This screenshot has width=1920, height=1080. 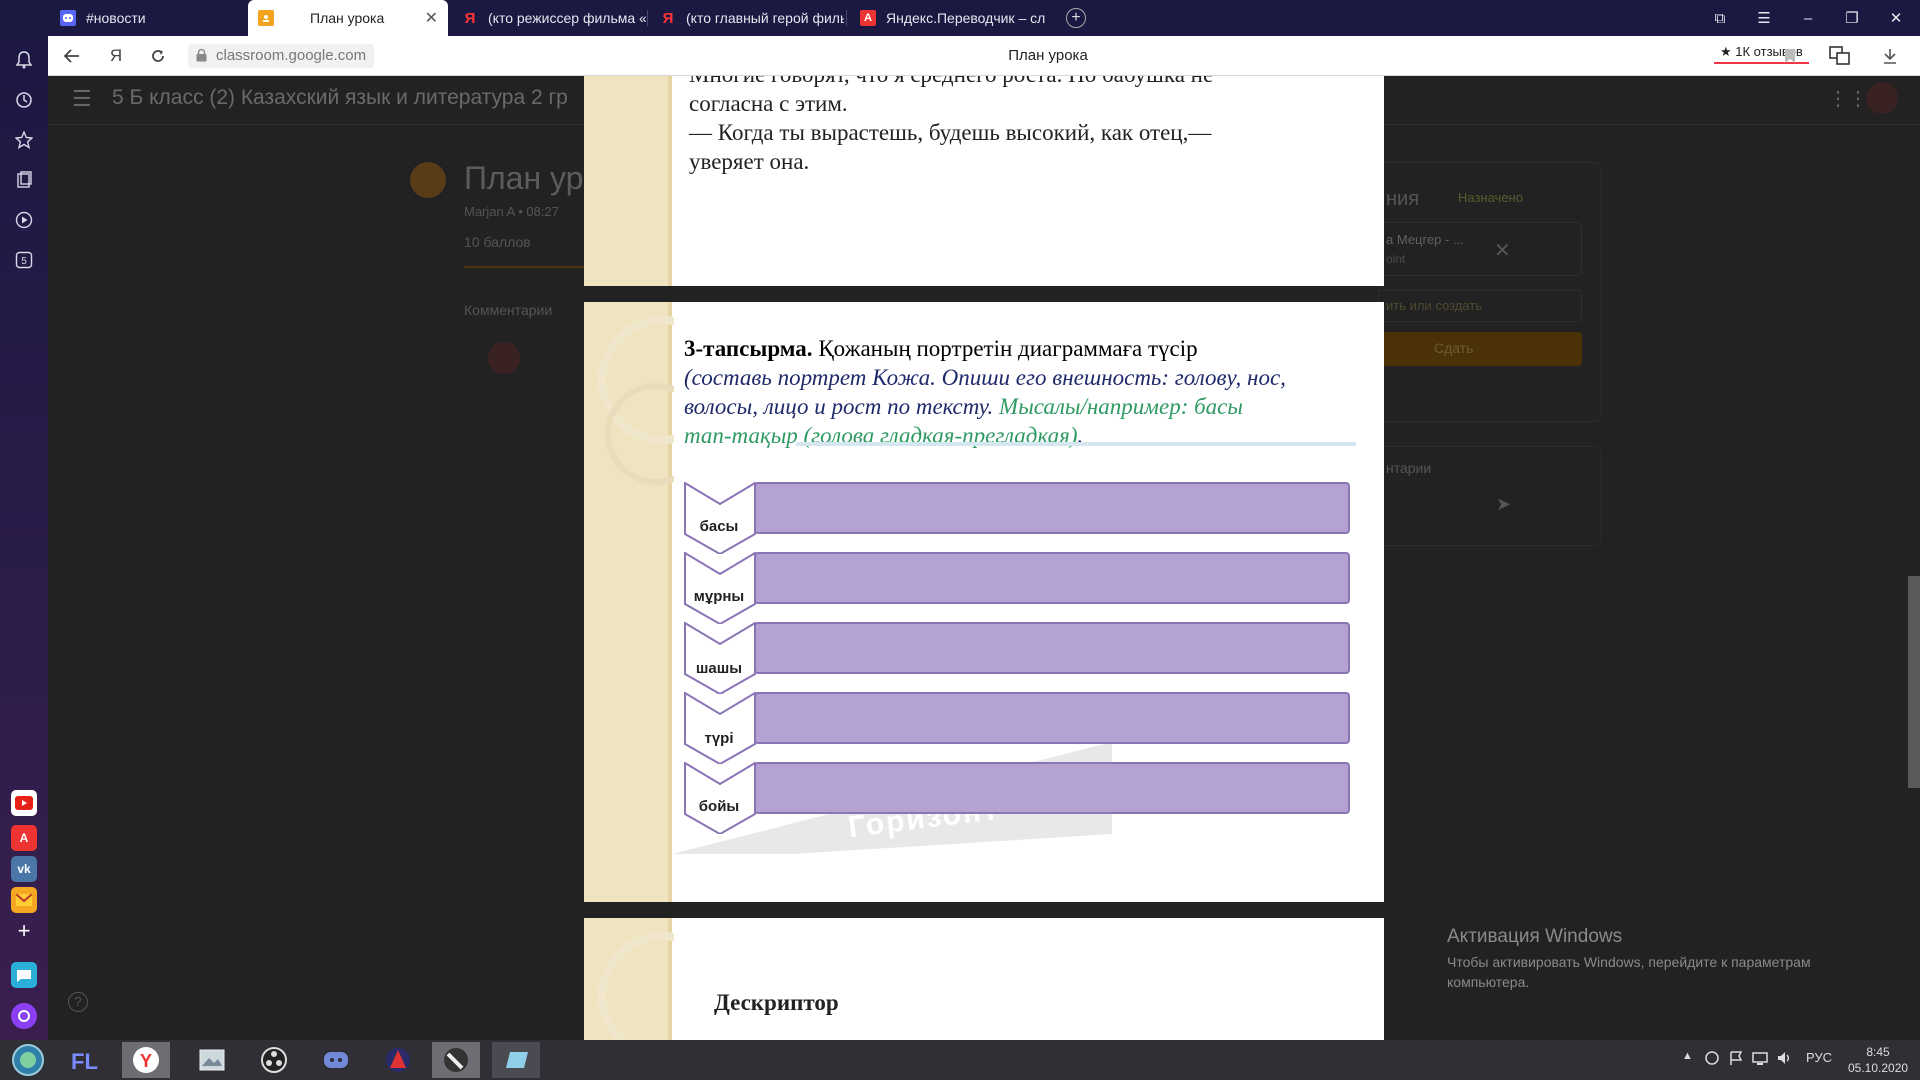 What do you see at coordinates (1503, 504) in the screenshot?
I see `send-icon: ➤` at bounding box center [1503, 504].